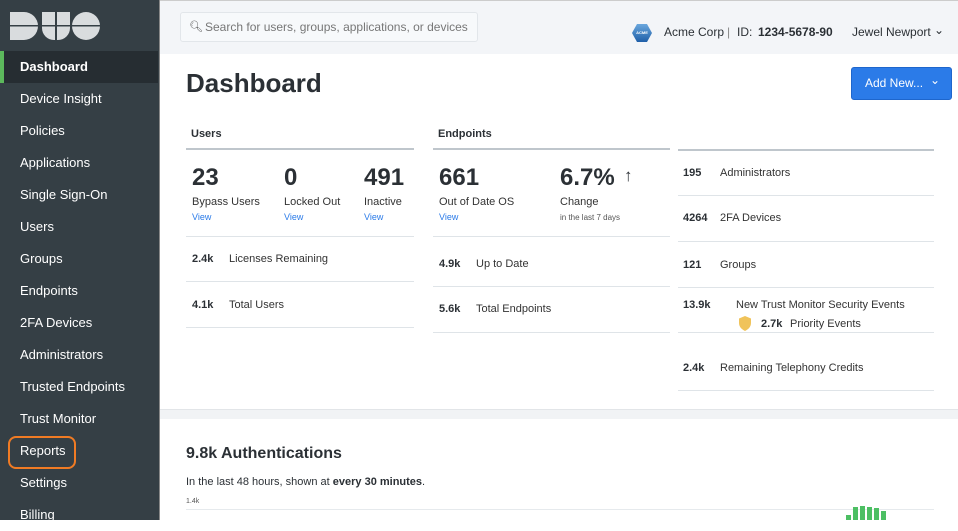  I want to click on up-to-date-label: Up to Date, so click(502, 264).